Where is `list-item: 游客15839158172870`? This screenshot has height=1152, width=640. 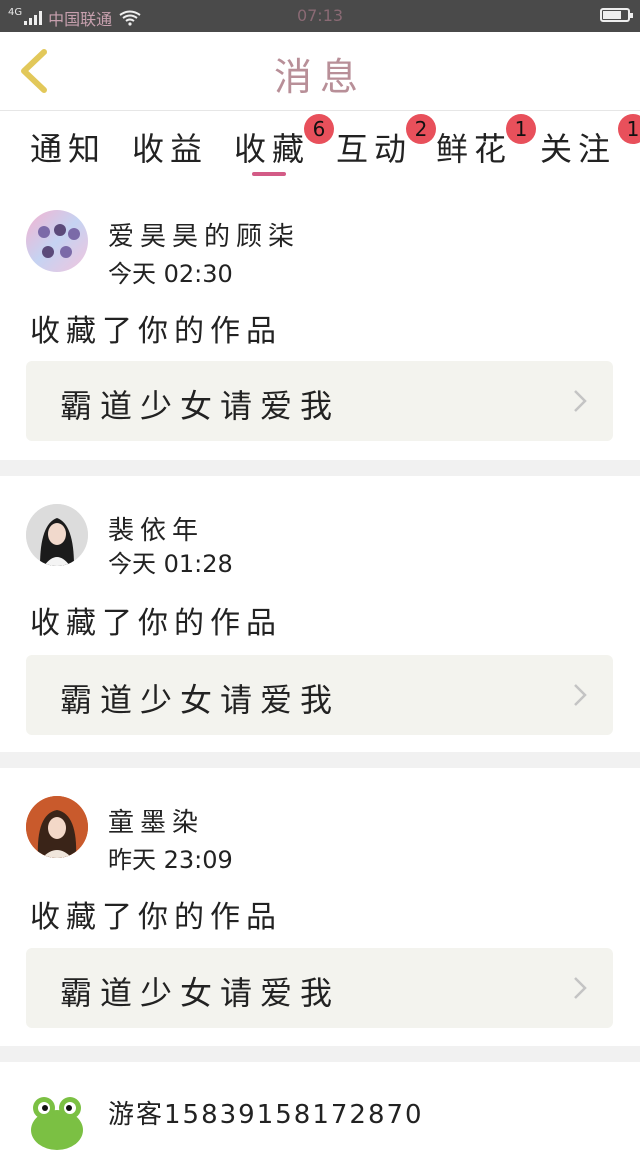
list-item: 游客15839158172870 is located at coordinates (320, 1107).